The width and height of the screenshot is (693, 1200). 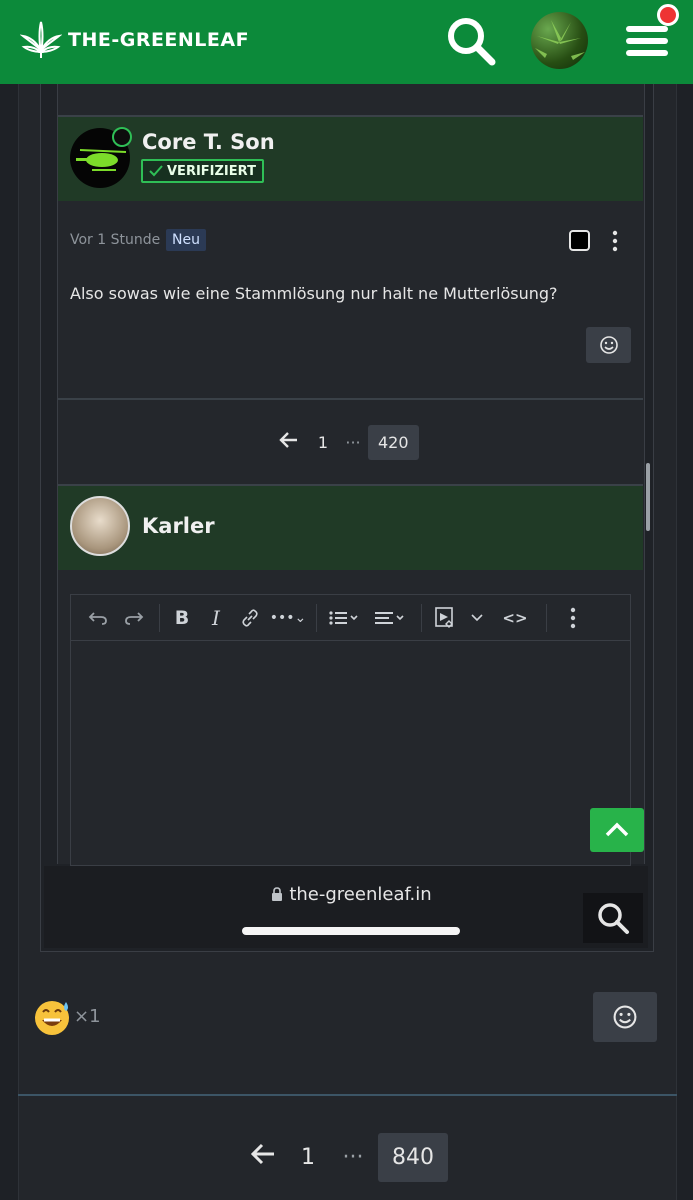 What do you see at coordinates (350, 158) in the screenshot?
I see `post-author-header` at bounding box center [350, 158].